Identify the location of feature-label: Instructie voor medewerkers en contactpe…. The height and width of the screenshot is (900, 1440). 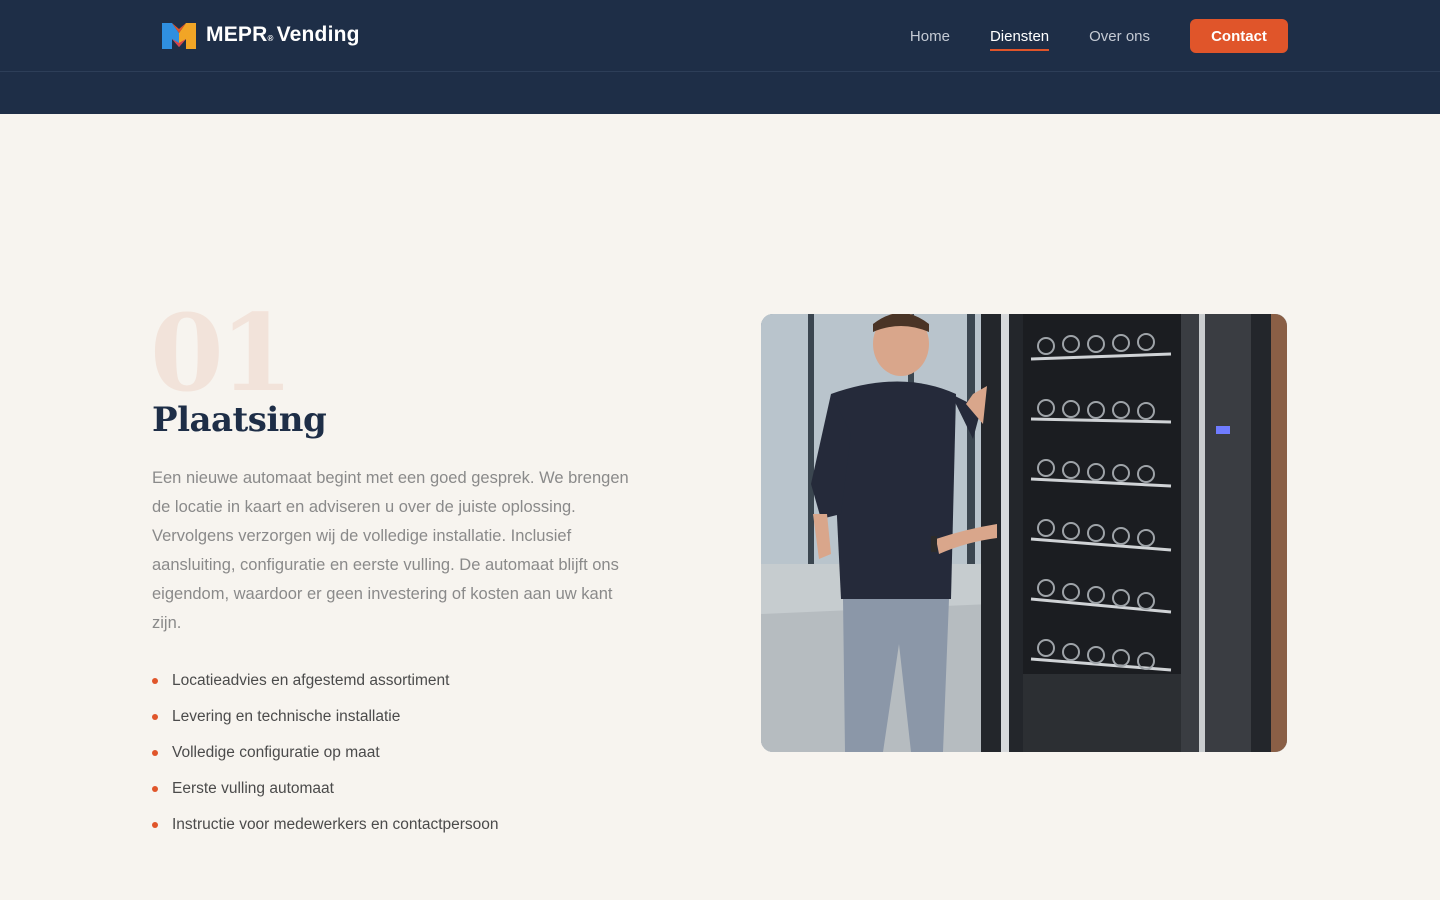
(335, 824).